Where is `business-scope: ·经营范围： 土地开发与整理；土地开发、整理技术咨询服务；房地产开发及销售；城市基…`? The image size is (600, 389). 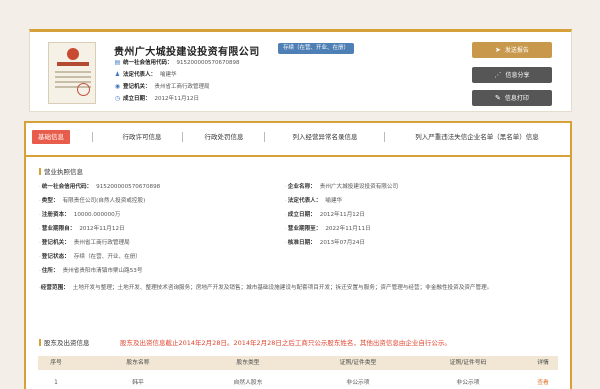 business-scope: ·经营范围： 土地开发与整理；土地开发、整理技术咨询服务；房地产开发及销售；城市基… is located at coordinates (266, 288).